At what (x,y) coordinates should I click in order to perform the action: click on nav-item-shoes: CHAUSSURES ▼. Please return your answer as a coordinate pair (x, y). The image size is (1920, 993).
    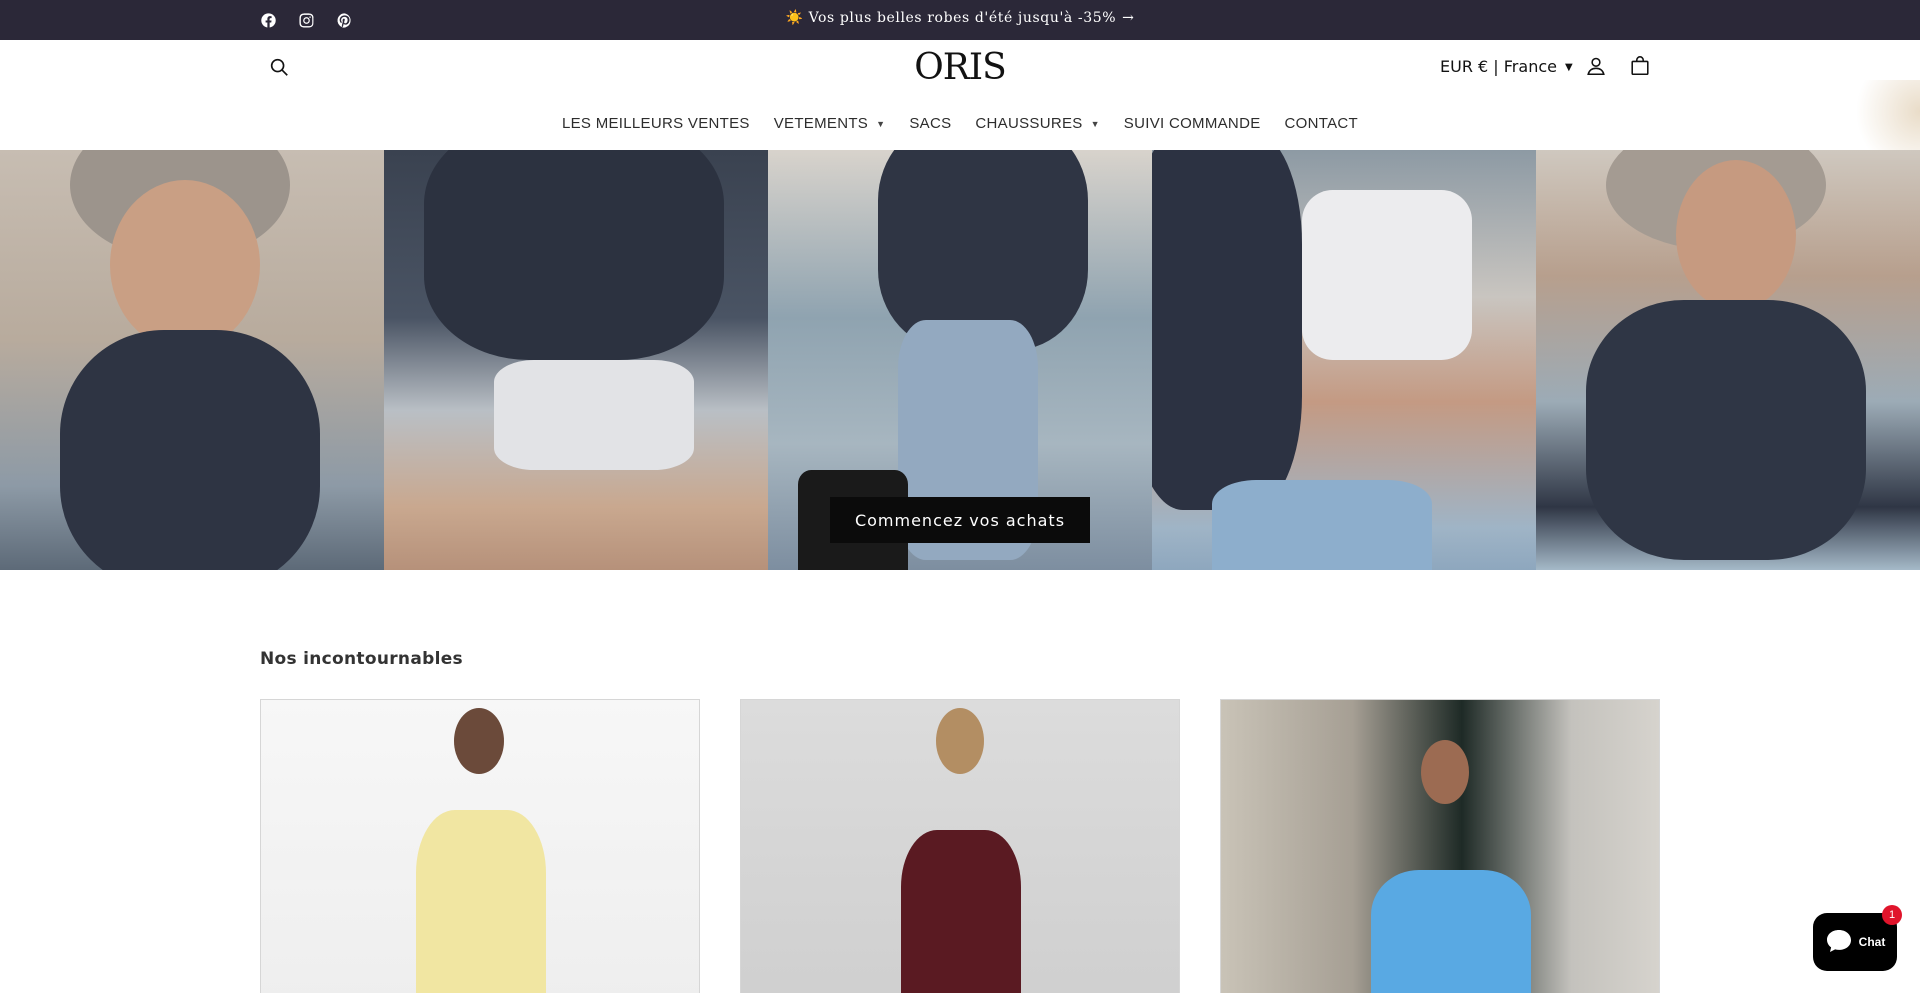
    Looking at the image, I should click on (1037, 123).